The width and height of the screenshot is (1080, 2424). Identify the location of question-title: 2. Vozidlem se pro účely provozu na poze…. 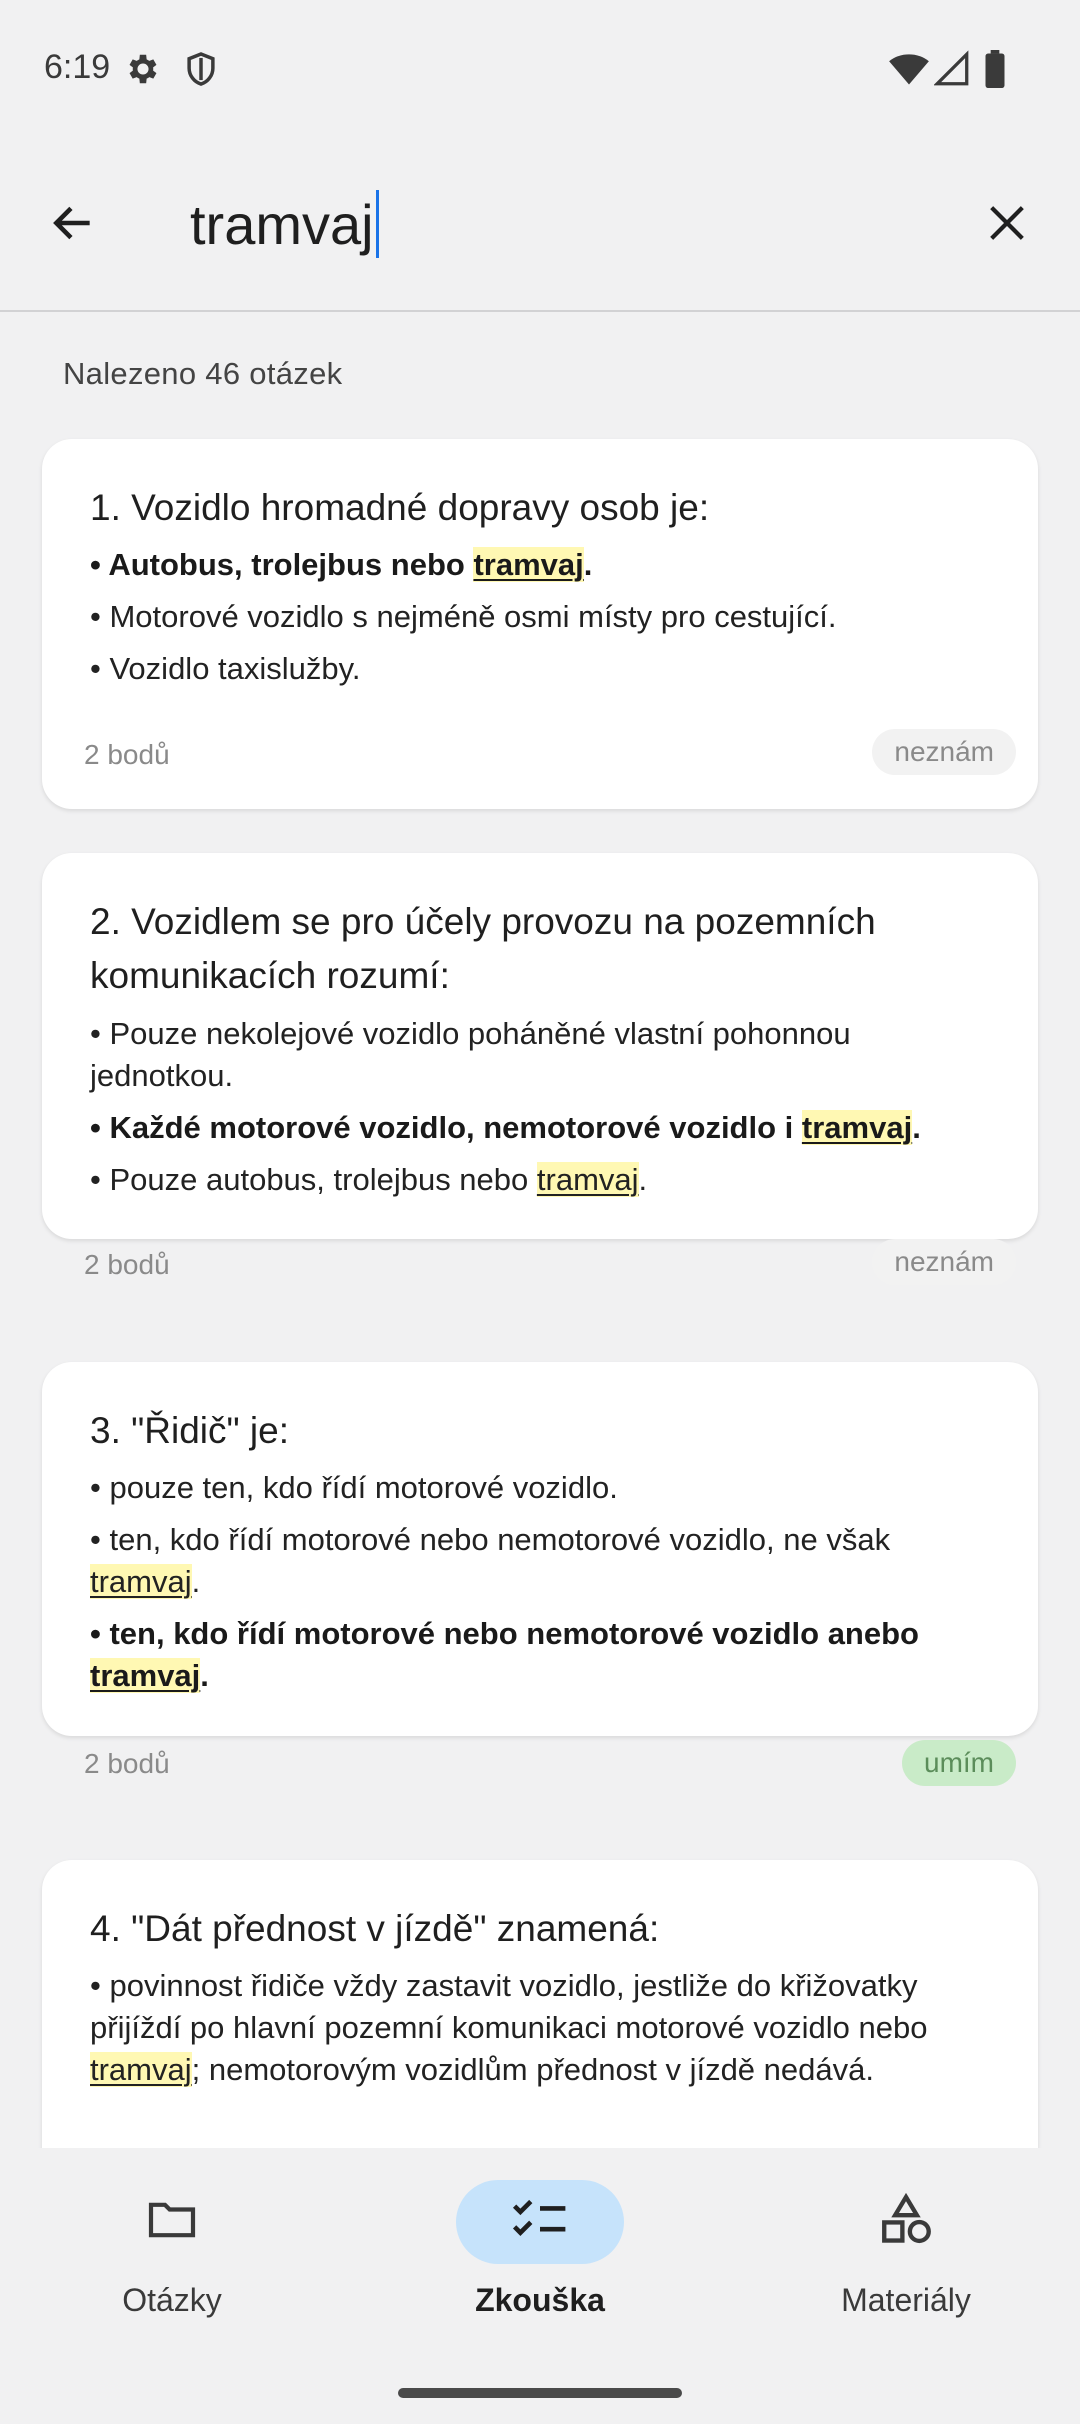
(483, 948).